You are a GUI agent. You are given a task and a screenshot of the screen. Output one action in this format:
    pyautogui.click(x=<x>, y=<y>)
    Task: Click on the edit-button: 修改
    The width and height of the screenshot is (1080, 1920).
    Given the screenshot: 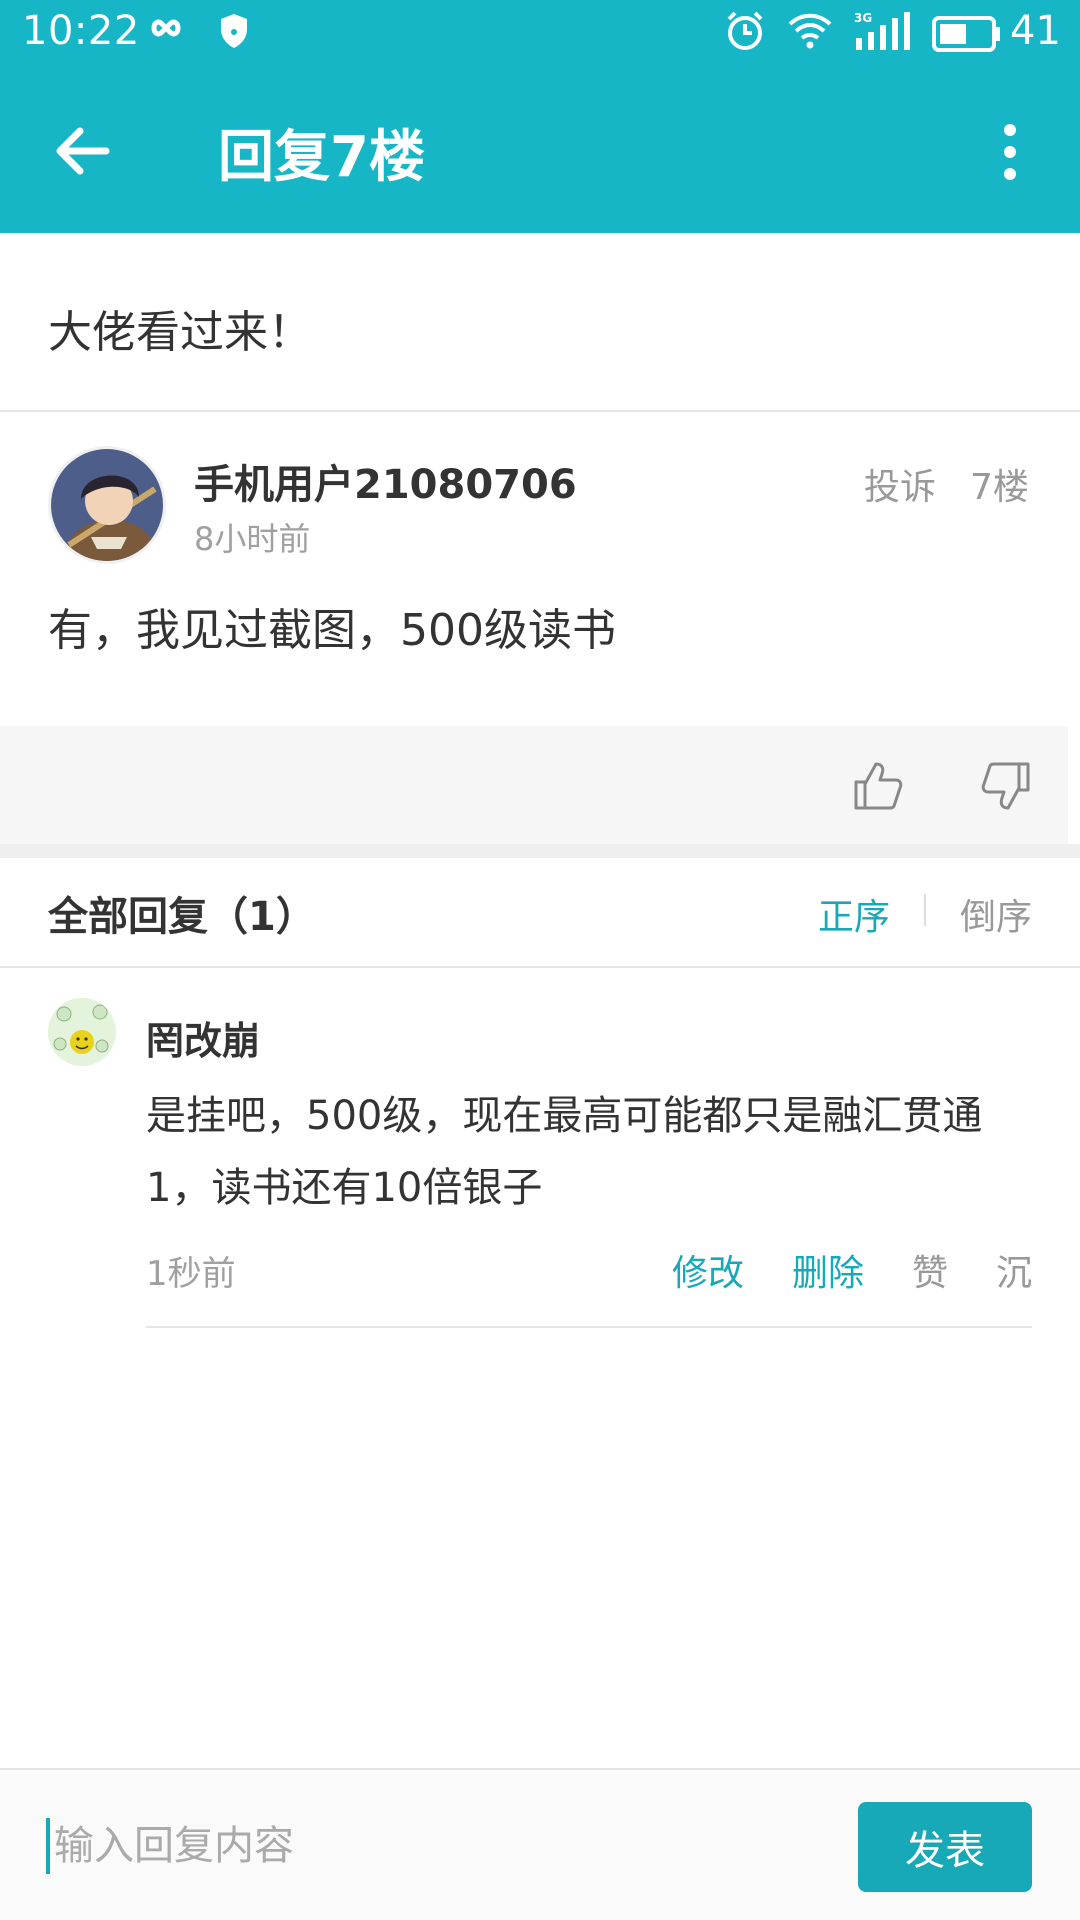 What is the action you would take?
    pyautogui.click(x=708, y=1270)
    